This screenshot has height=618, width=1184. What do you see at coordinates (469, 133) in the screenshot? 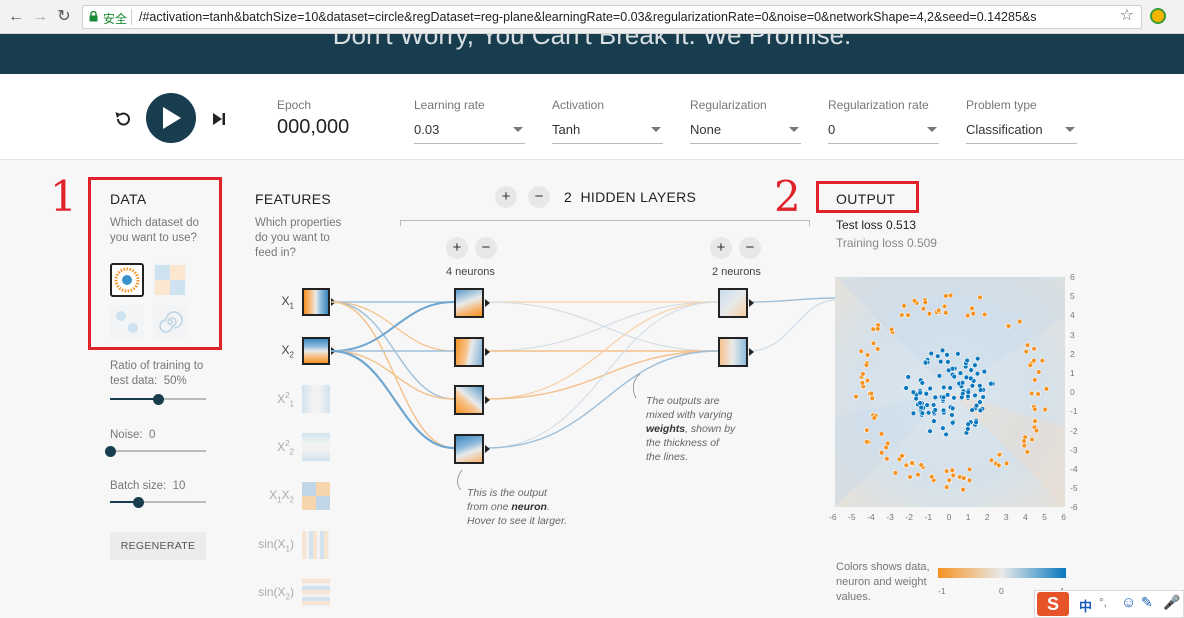
I see `learning-rate-select: 0.03` at bounding box center [469, 133].